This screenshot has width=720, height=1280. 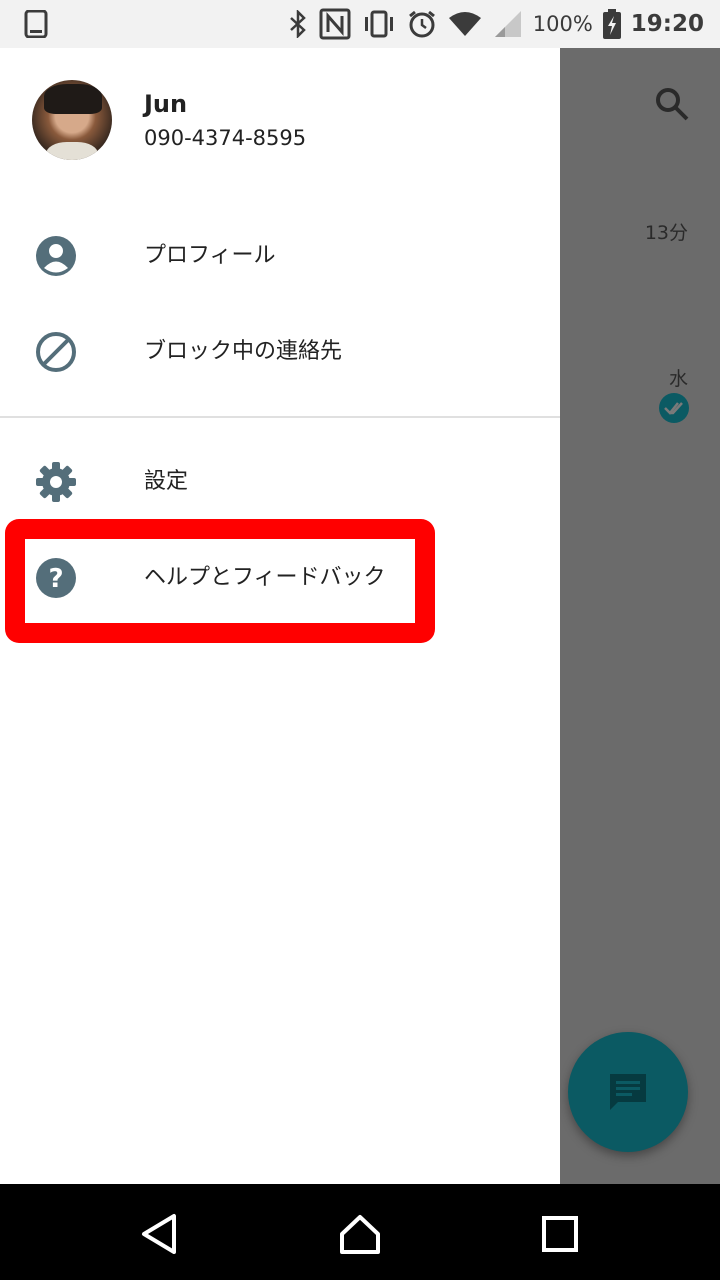 I want to click on message-icon, so click(x=628, y=1092).